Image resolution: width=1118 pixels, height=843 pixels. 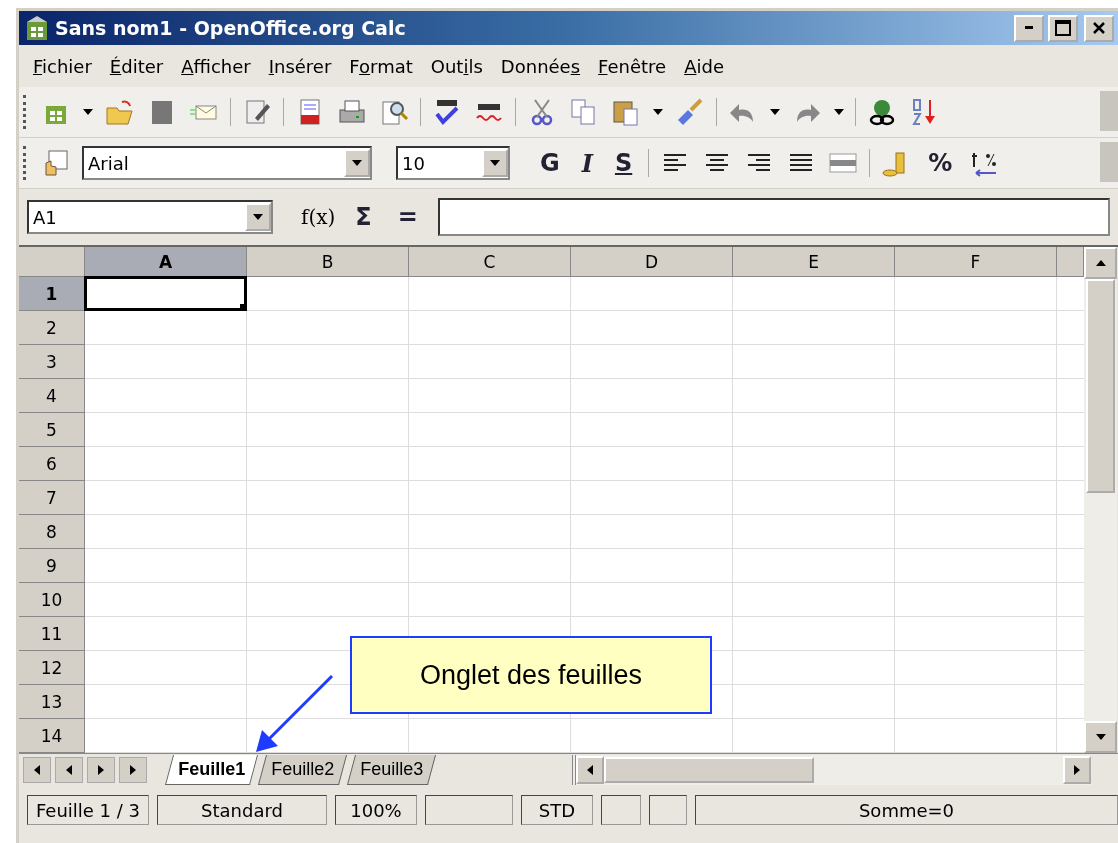 What do you see at coordinates (52, 702) in the screenshot?
I see `row-header: 13` at bounding box center [52, 702].